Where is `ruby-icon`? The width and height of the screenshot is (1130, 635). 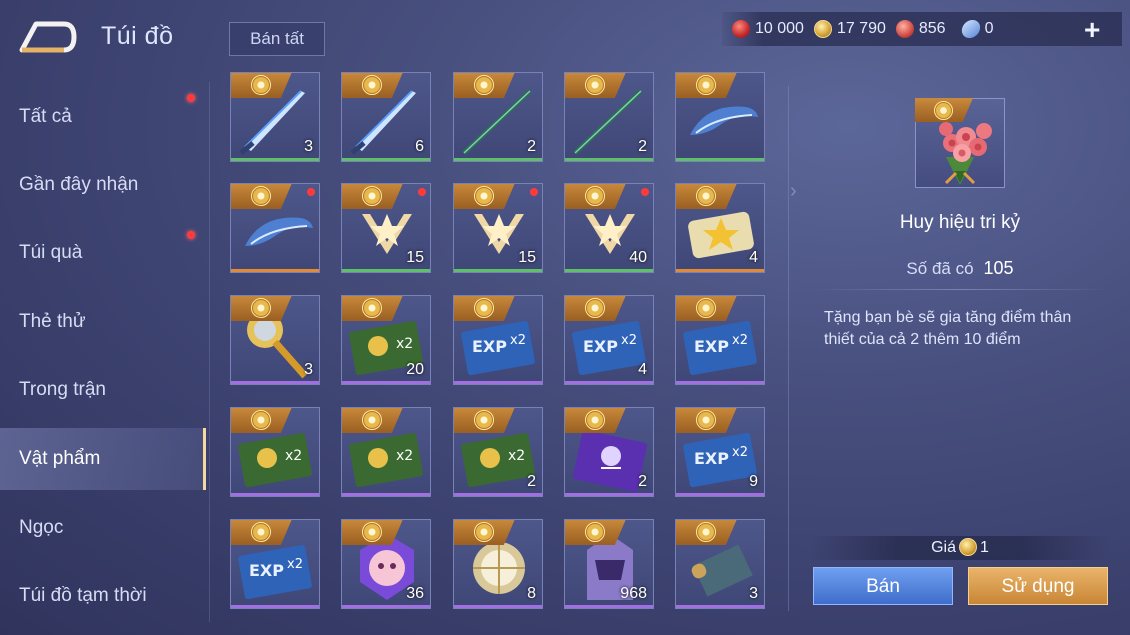 ruby-icon is located at coordinates (741, 29).